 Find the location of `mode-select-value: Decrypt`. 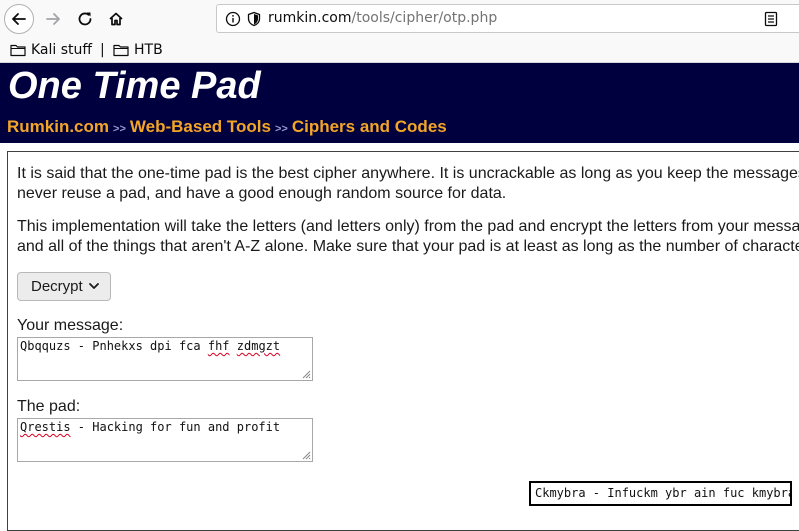

mode-select-value: Decrypt is located at coordinates (57, 286).